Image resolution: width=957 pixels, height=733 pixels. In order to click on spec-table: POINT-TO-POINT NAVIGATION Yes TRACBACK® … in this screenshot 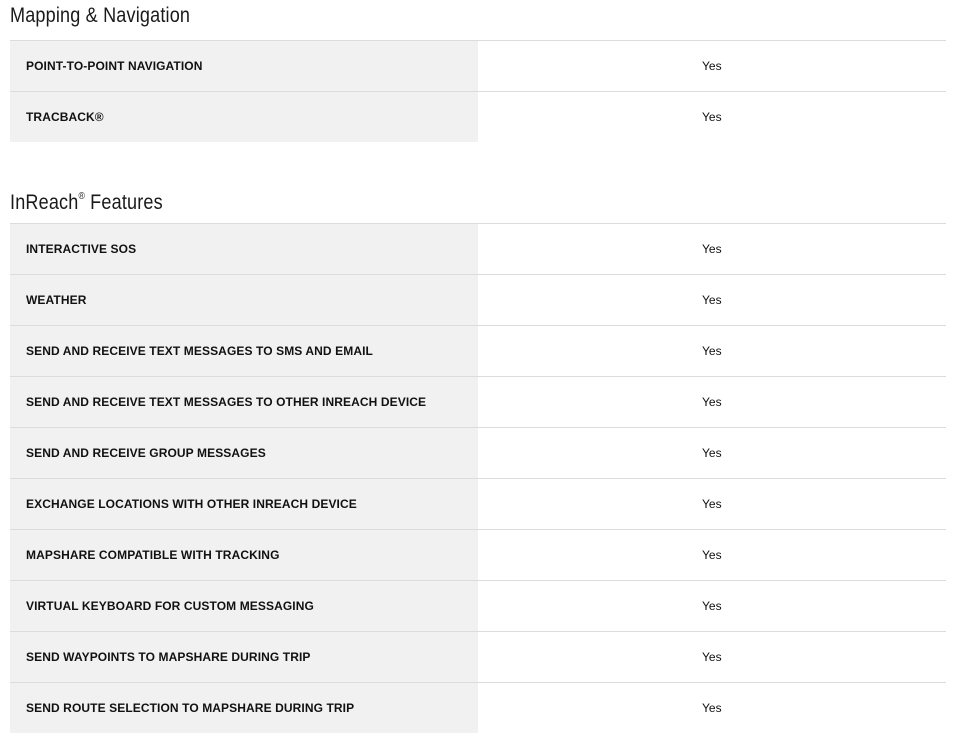, I will do `click(478, 91)`.